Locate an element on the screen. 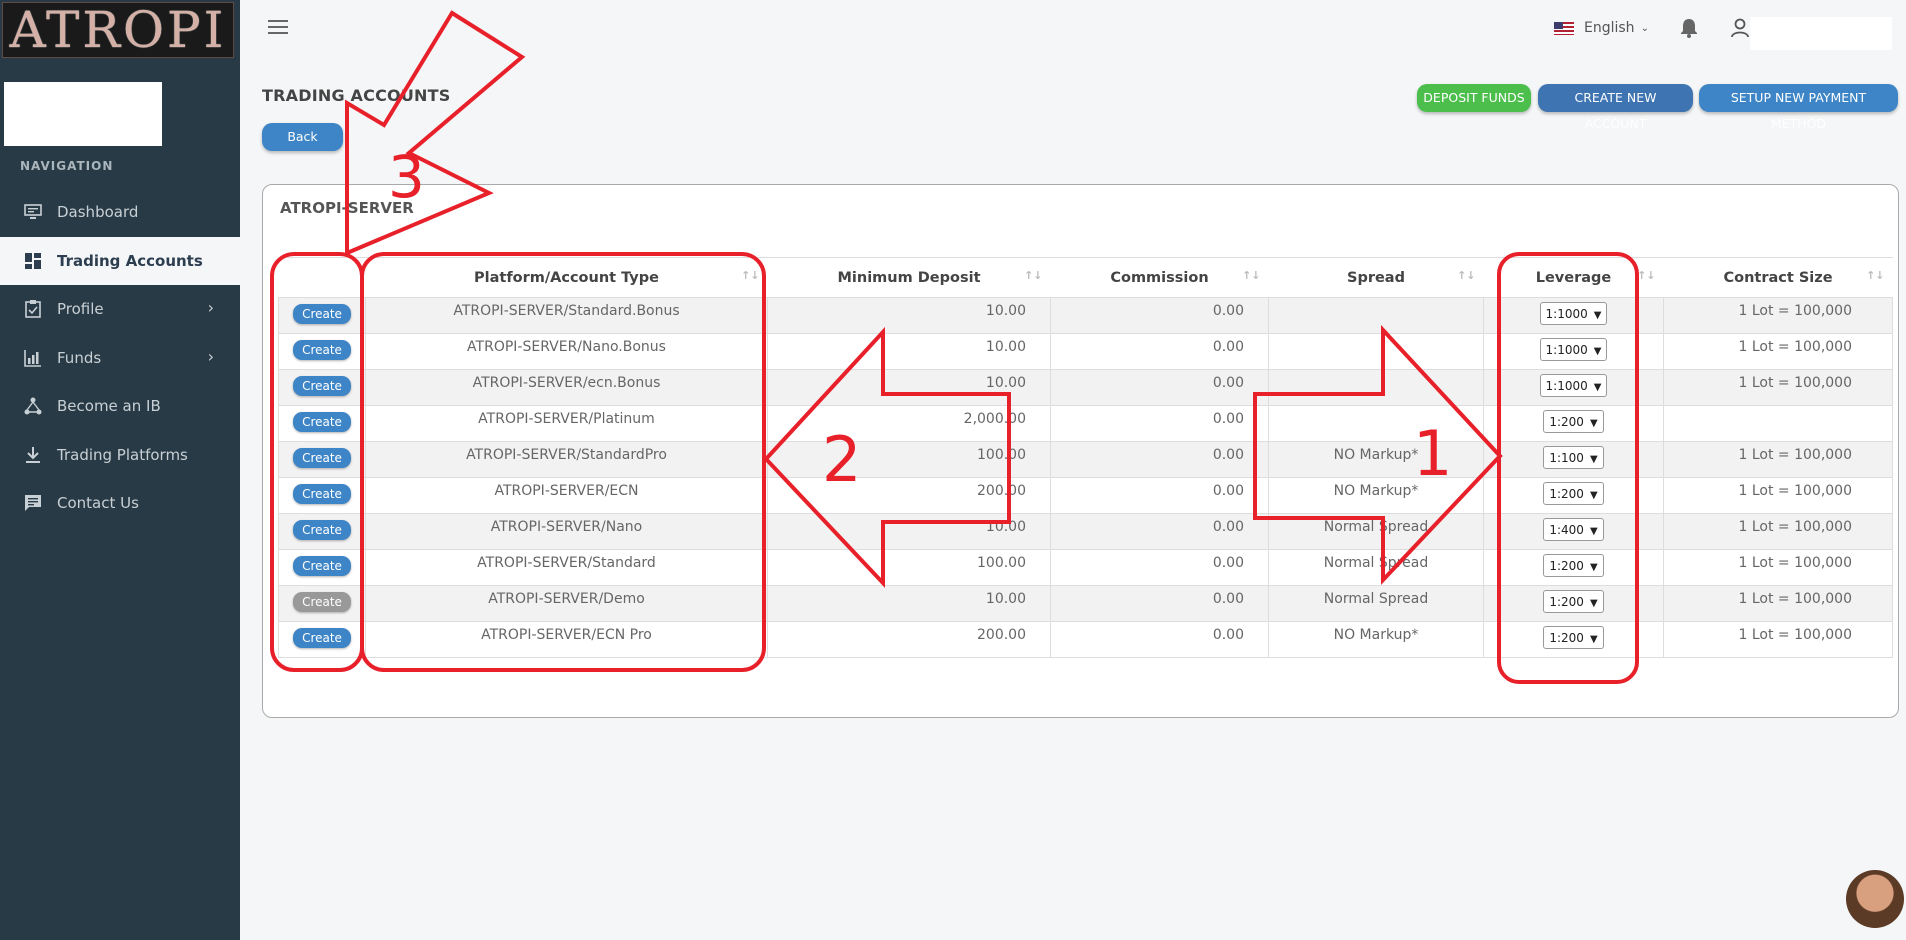 This screenshot has width=1906, height=940. cell-spread: Normal Spread is located at coordinates (1376, 567).